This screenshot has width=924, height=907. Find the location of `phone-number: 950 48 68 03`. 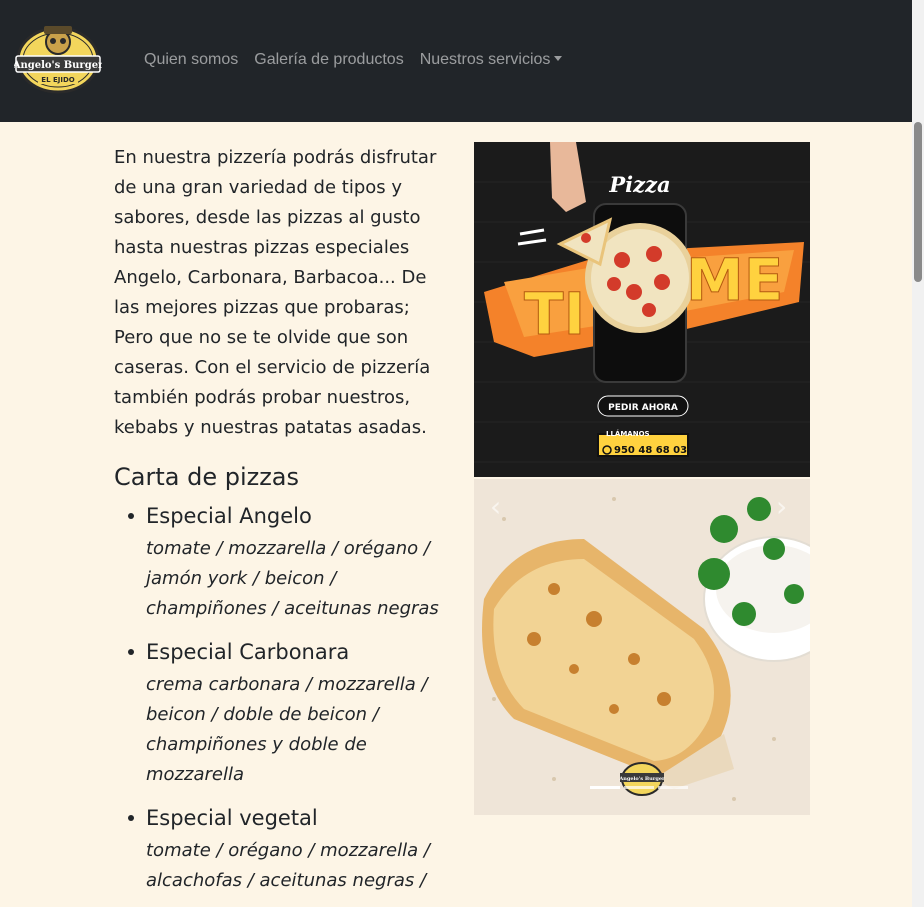

phone-number: 950 48 68 03 is located at coordinates (650, 450).